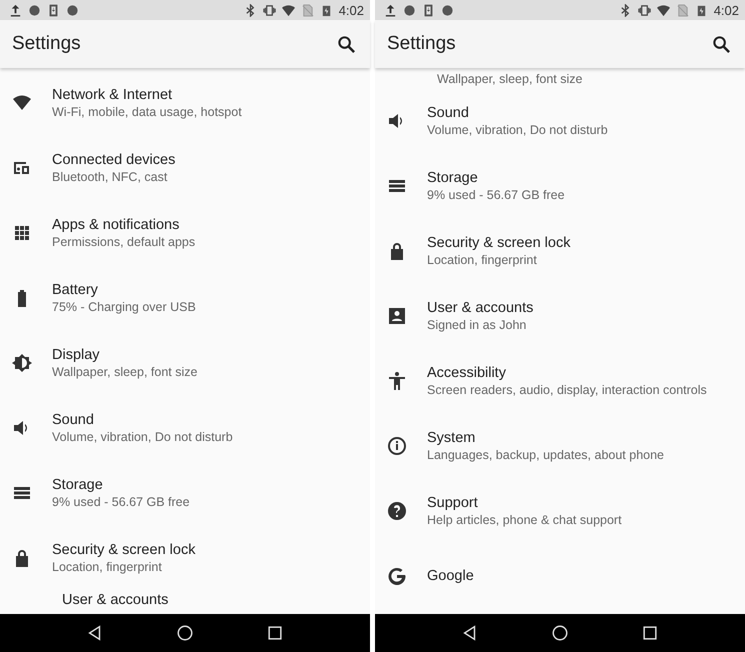 This screenshot has height=652, width=745. What do you see at coordinates (22, 362) in the screenshot?
I see `brightness-icon` at bounding box center [22, 362].